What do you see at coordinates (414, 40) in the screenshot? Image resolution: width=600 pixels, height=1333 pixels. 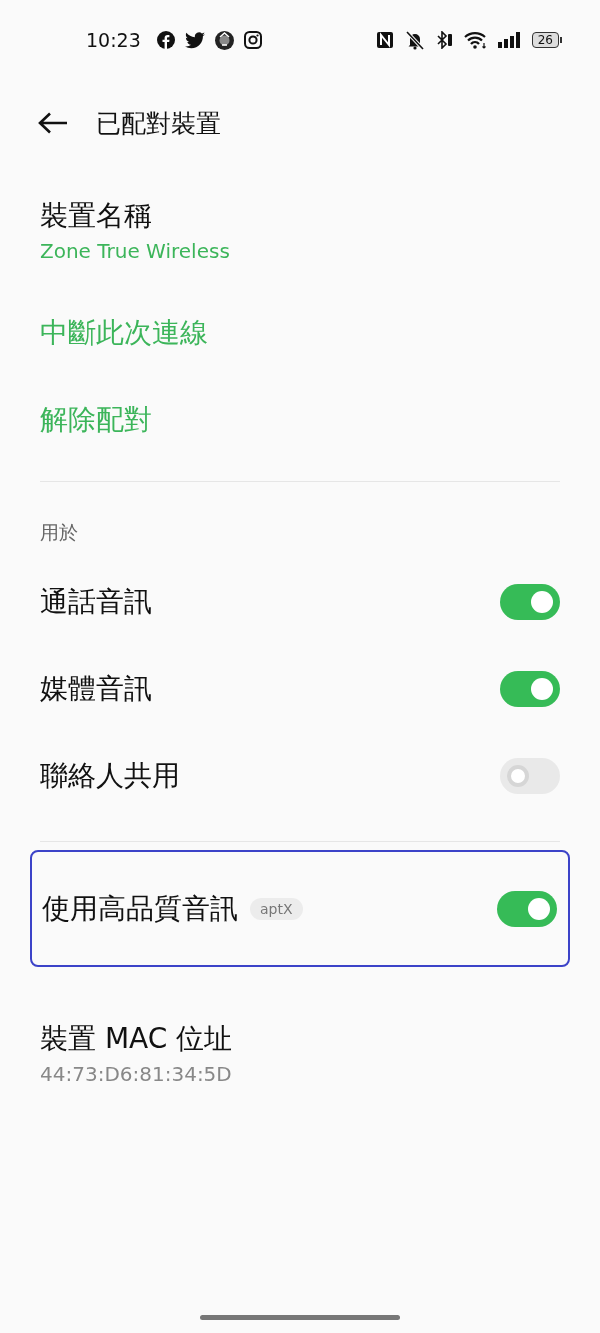 I see `muted-bell-icon` at bounding box center [414, 40].